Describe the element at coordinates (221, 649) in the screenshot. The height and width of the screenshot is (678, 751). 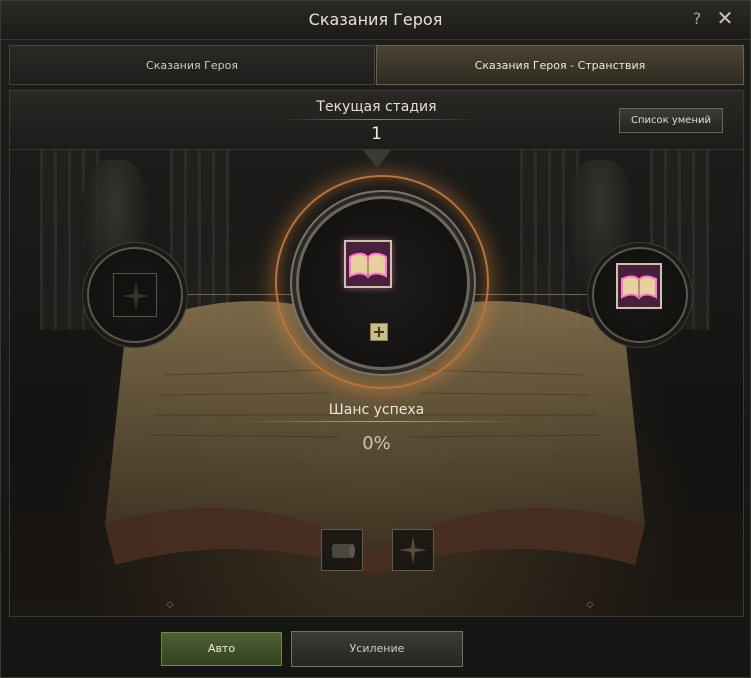
I see `auto-button: Авто` at that location.